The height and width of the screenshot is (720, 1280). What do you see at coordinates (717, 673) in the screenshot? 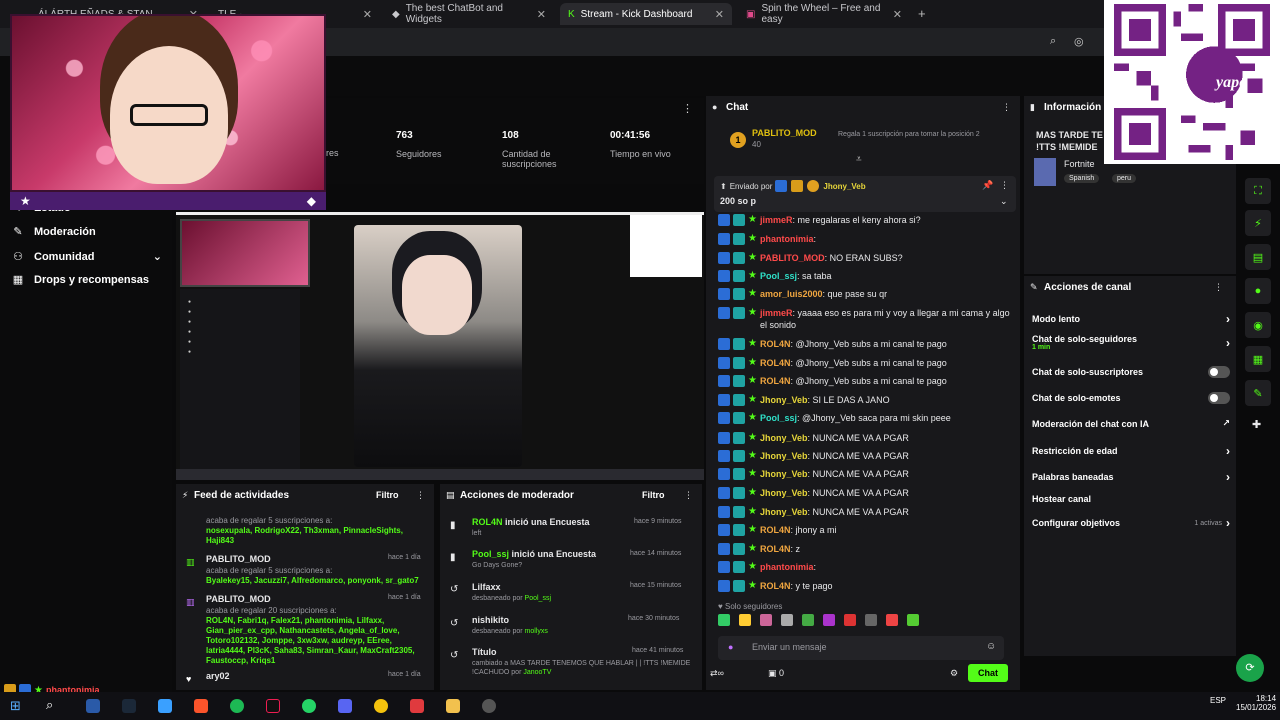
I see `infinity-icon: ⇄∞` at bounding box center [717, 673].